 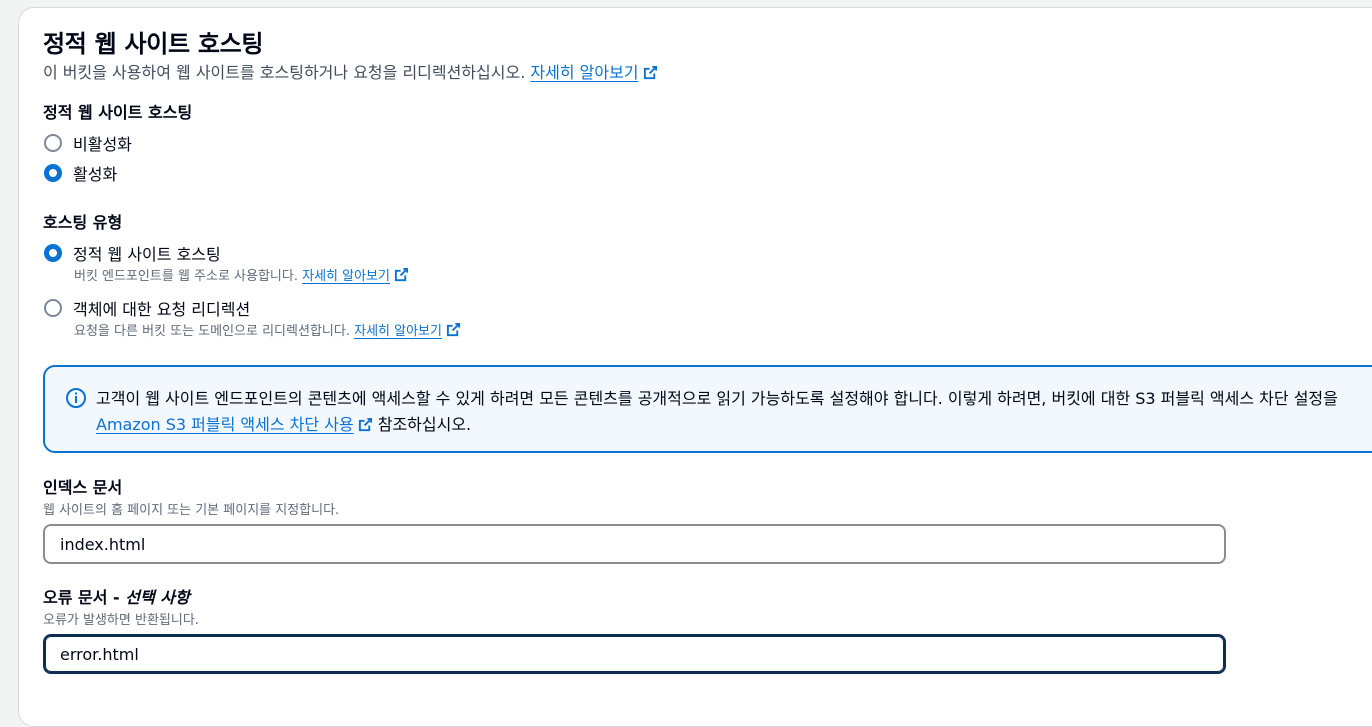 I want to click on error-document-optional: 선택 사항, so click(x=157, y=597).